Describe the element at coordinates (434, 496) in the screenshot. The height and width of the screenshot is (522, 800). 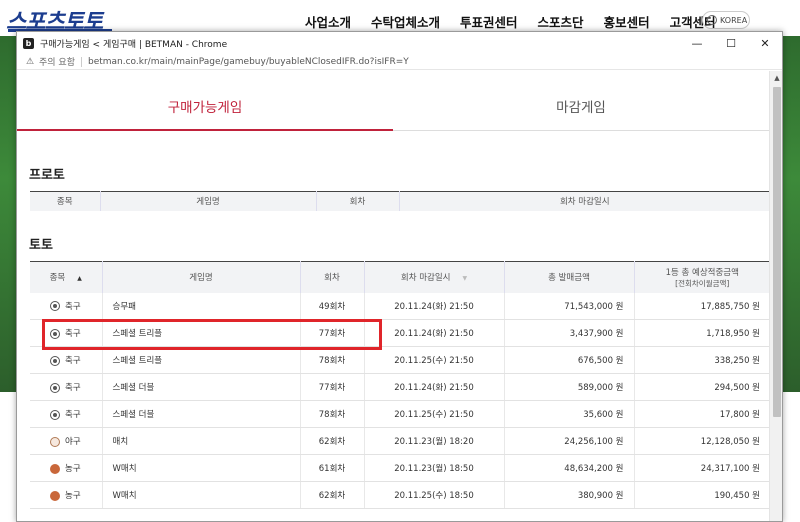
I see `deadline-cell-text: 20.11.25(수) 18:50` at that location.